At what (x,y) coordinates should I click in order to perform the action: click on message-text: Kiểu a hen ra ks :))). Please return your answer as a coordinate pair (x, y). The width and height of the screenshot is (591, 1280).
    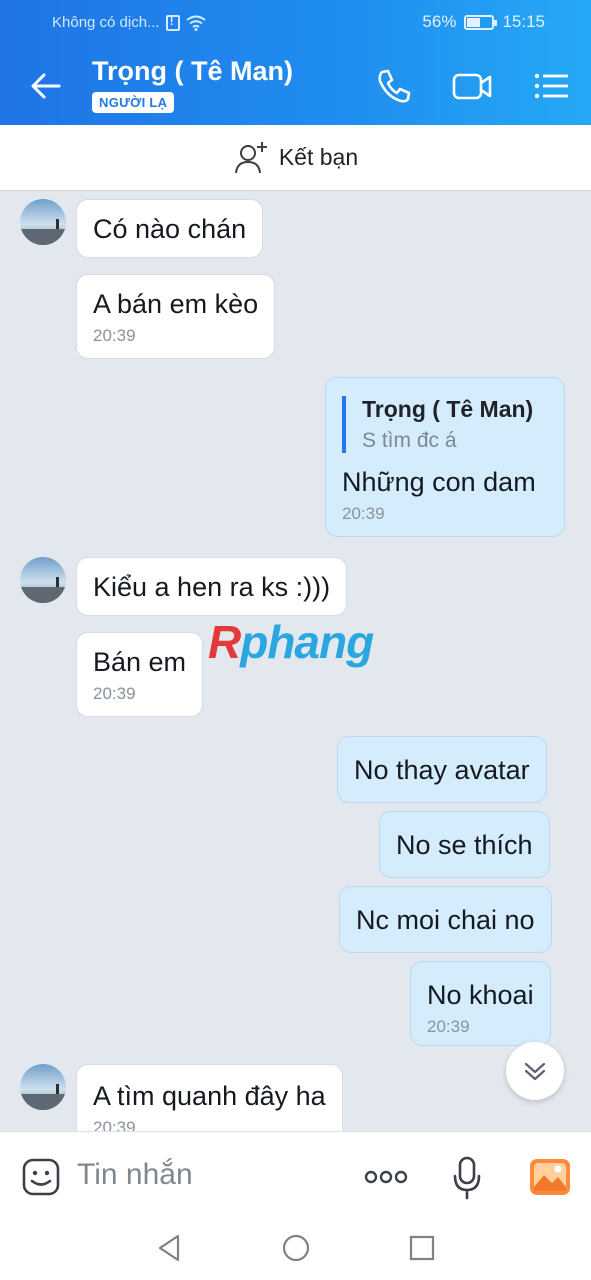
    Looking at the image, I should click on (212, 587).